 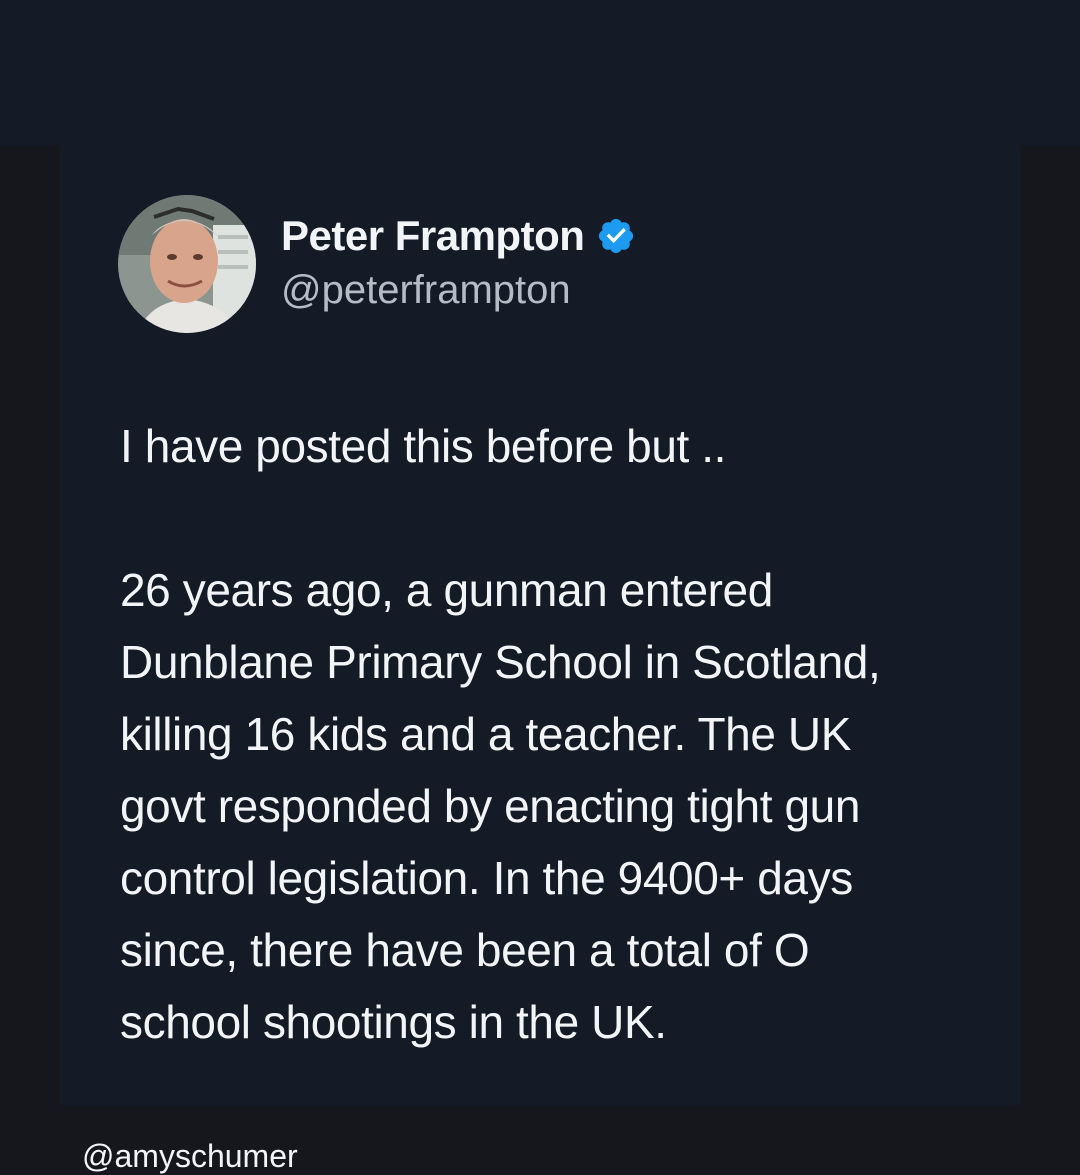 What do you see at coordinates (426, 290) in the screenshot?
I see `handle: @peterframpton` at bounding box center [426, 290].